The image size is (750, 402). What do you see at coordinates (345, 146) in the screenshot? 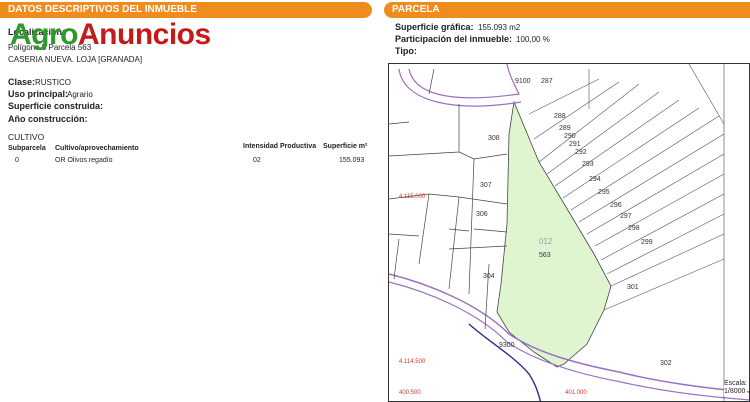
I see `col-superficie: Superficie m²` at bounding box center [345, 146].